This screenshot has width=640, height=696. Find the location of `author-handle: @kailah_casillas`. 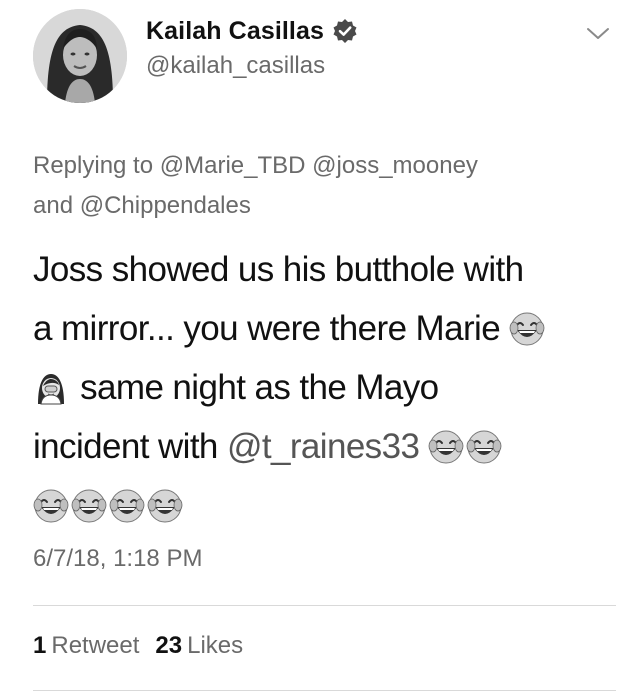

author-handle: @kailah_casillas is located at coordinates (235, 66).